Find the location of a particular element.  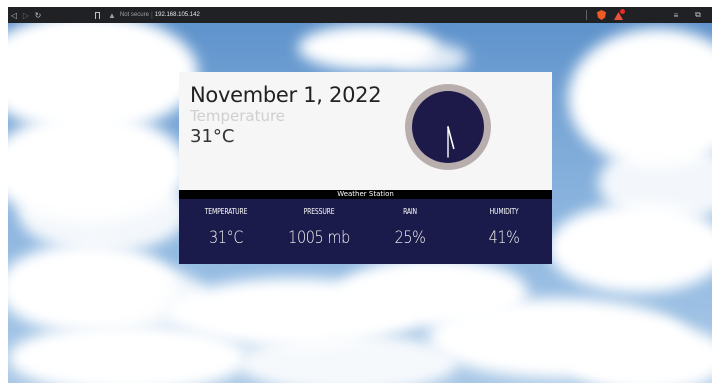

analog-clock is located at coordinates (448, 127).